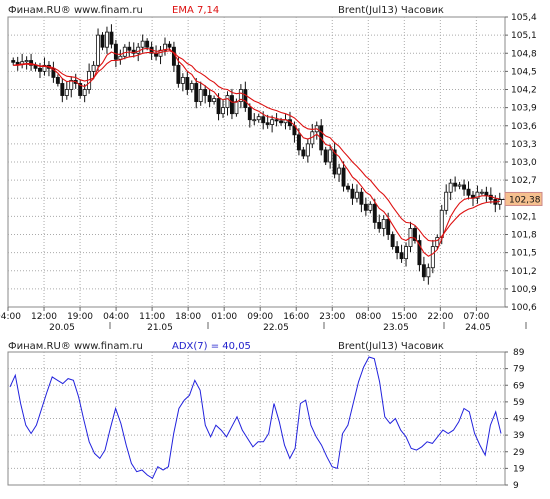 This screenshot has width=550, height=499. I want to click on price-xdate-label: 23.05, so click(396, 328).